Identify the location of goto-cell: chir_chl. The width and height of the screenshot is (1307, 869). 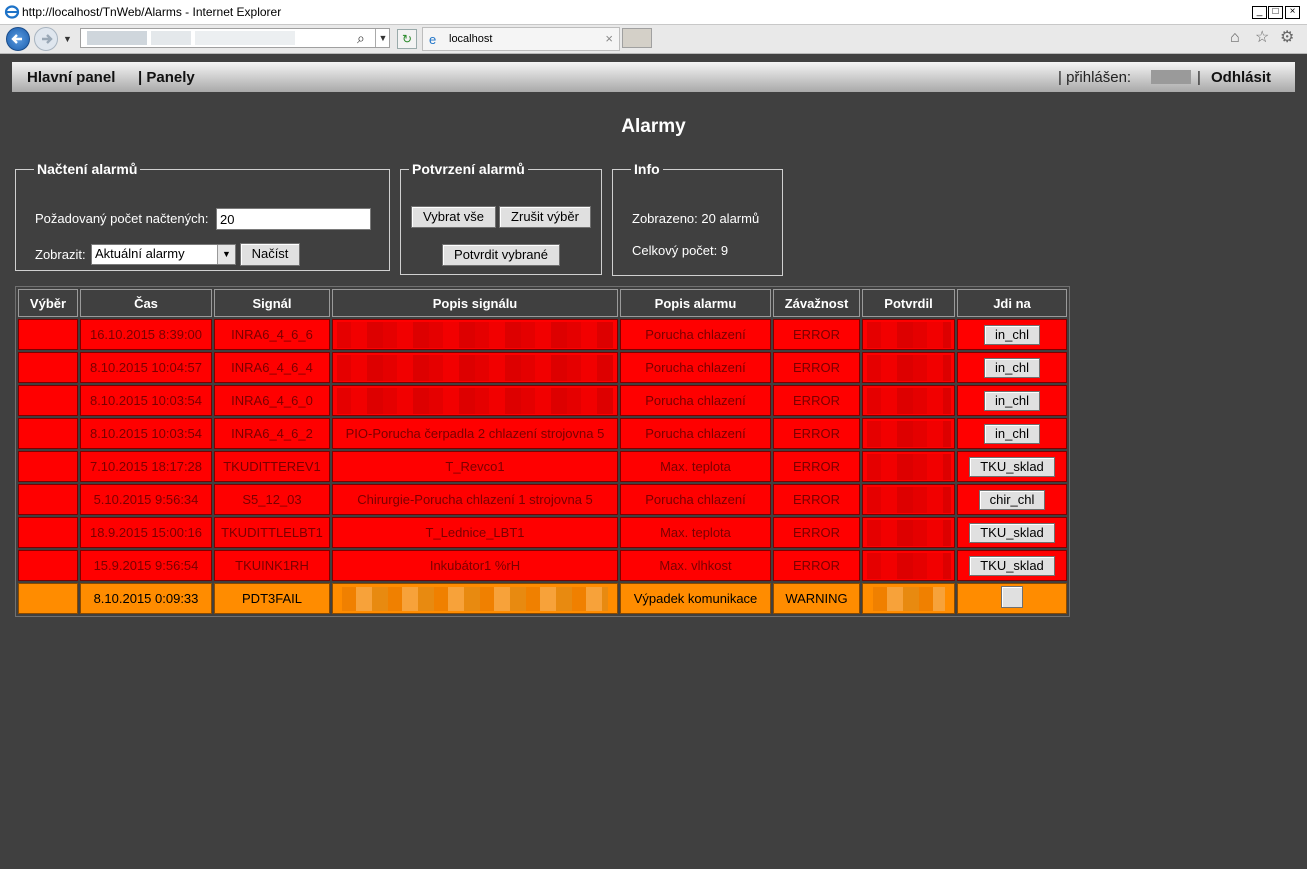
(1012, 499).